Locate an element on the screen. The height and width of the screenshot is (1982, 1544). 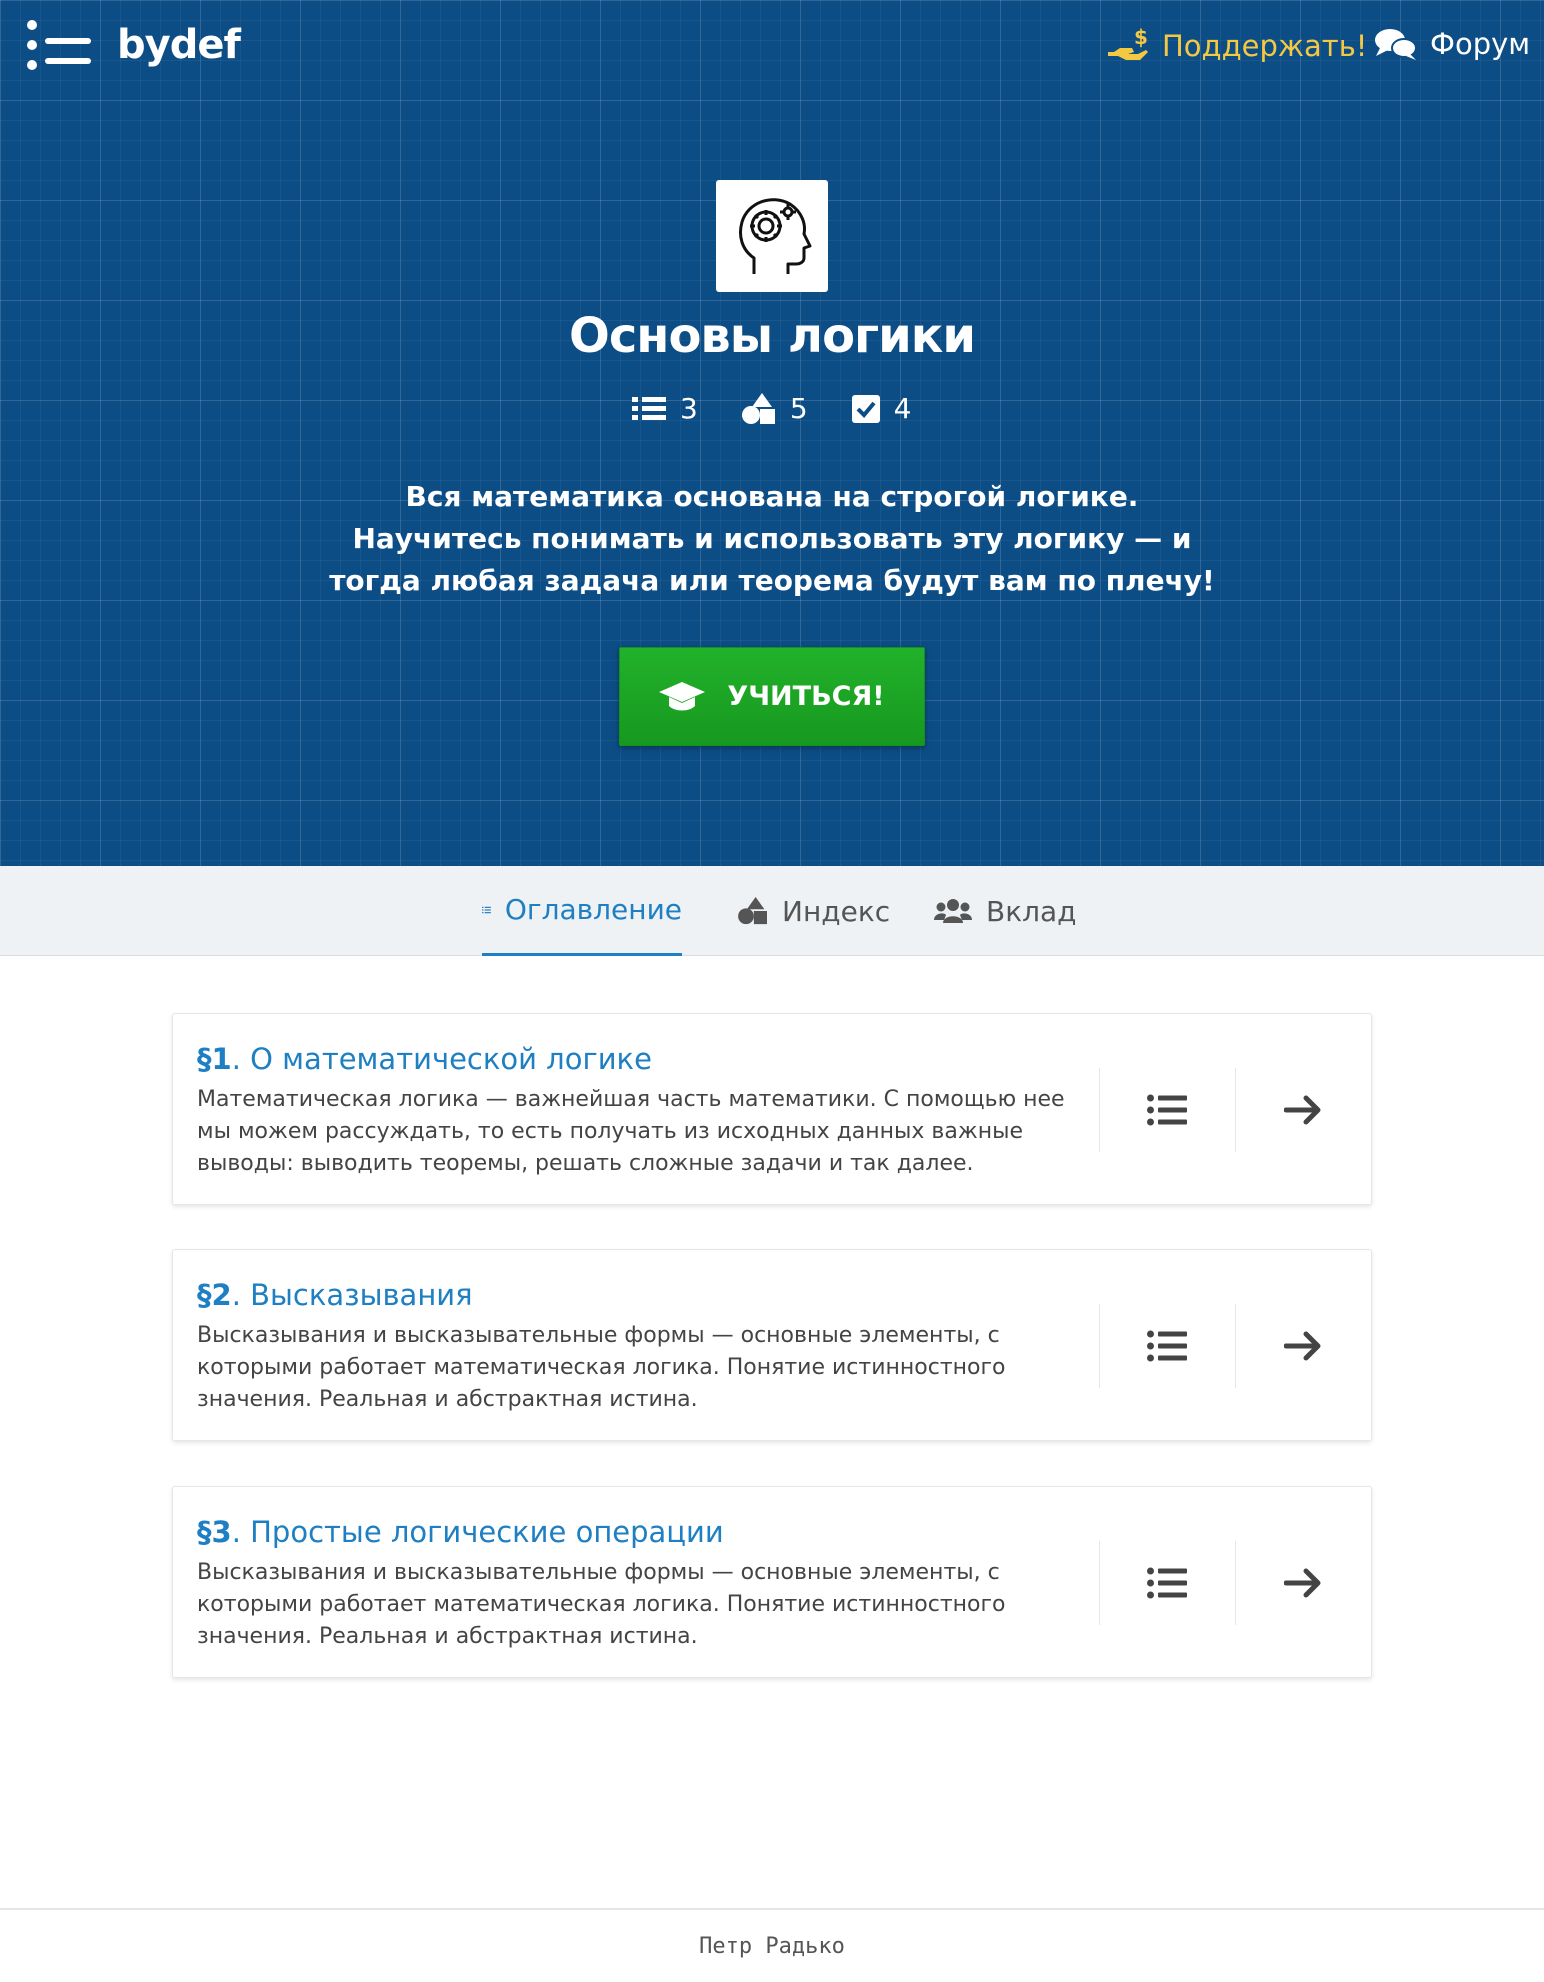
section-number: §1 is located at coordinates (214, 1059).